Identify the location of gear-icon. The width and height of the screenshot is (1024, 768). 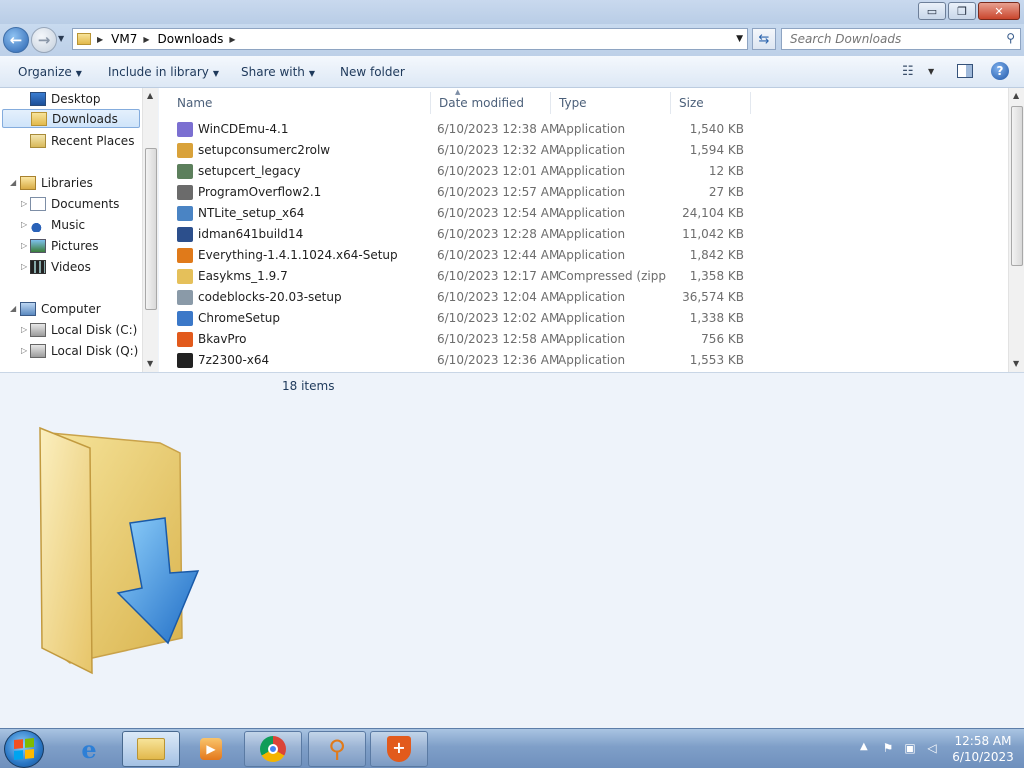
(185, 192).